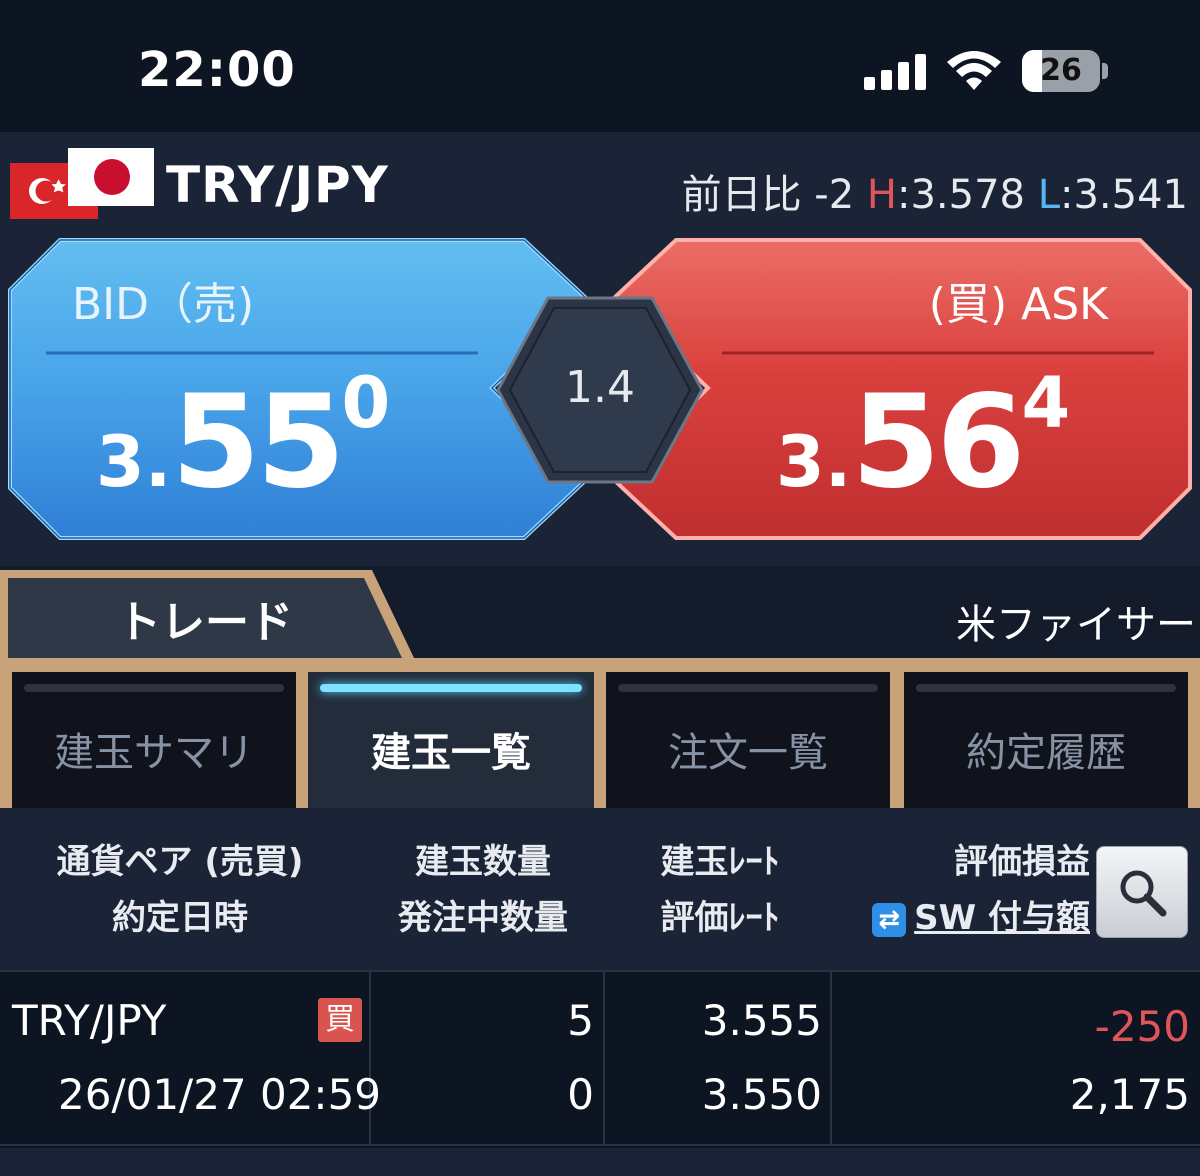 This screenshot has width=1200, height=1176. What do you see at coordinates (960, 195) in the screenshot?
I see `high-value: :3.578` at bounding box center [960, 195].